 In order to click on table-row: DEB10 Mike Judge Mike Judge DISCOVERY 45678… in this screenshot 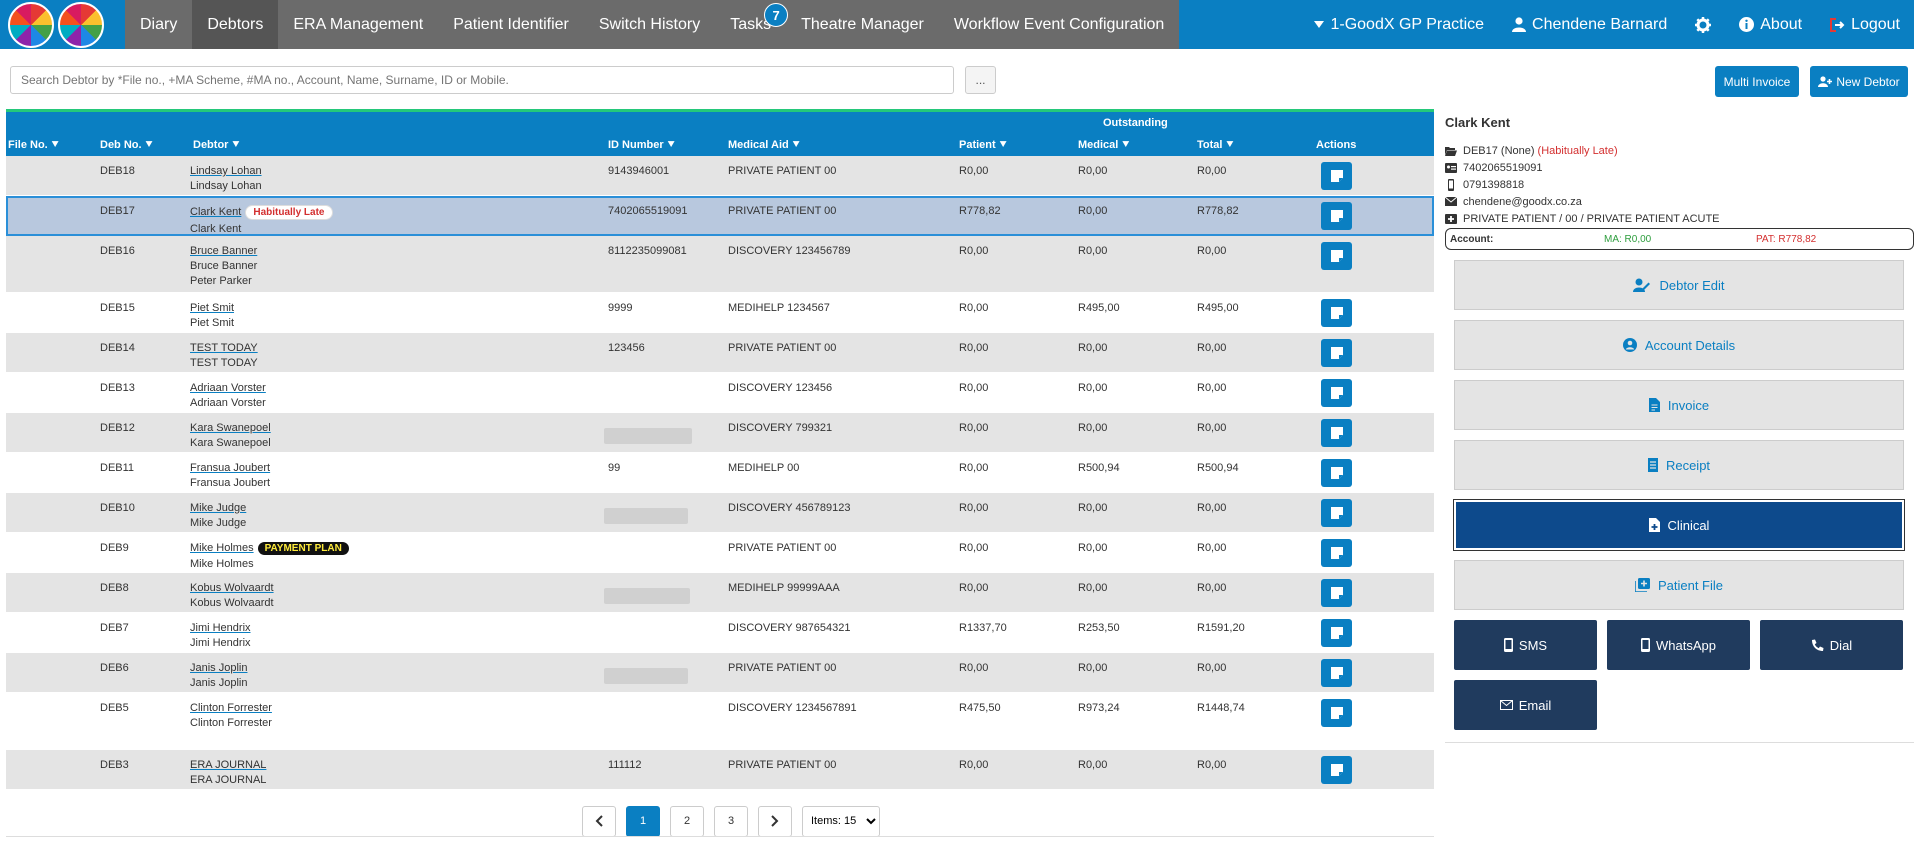, I will do `click(720, 513)`.